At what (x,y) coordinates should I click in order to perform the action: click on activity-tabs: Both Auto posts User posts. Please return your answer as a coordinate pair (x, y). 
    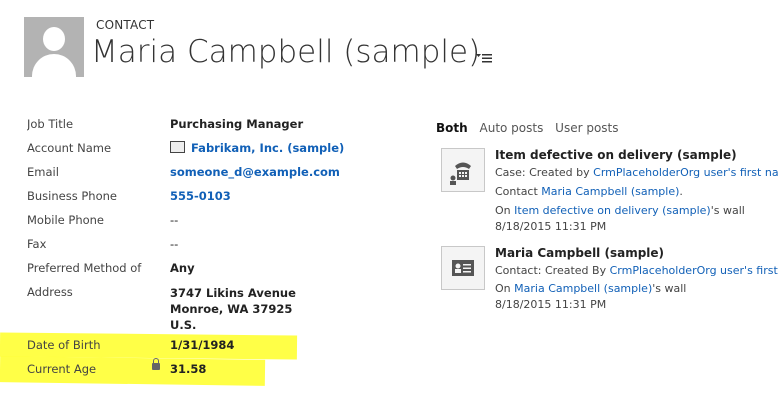
    Looking at the image, I should click on (531, 128).